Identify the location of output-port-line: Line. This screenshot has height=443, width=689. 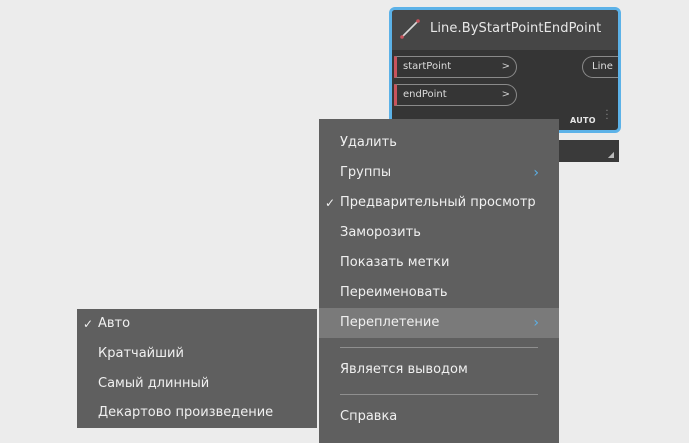
(600, 67).